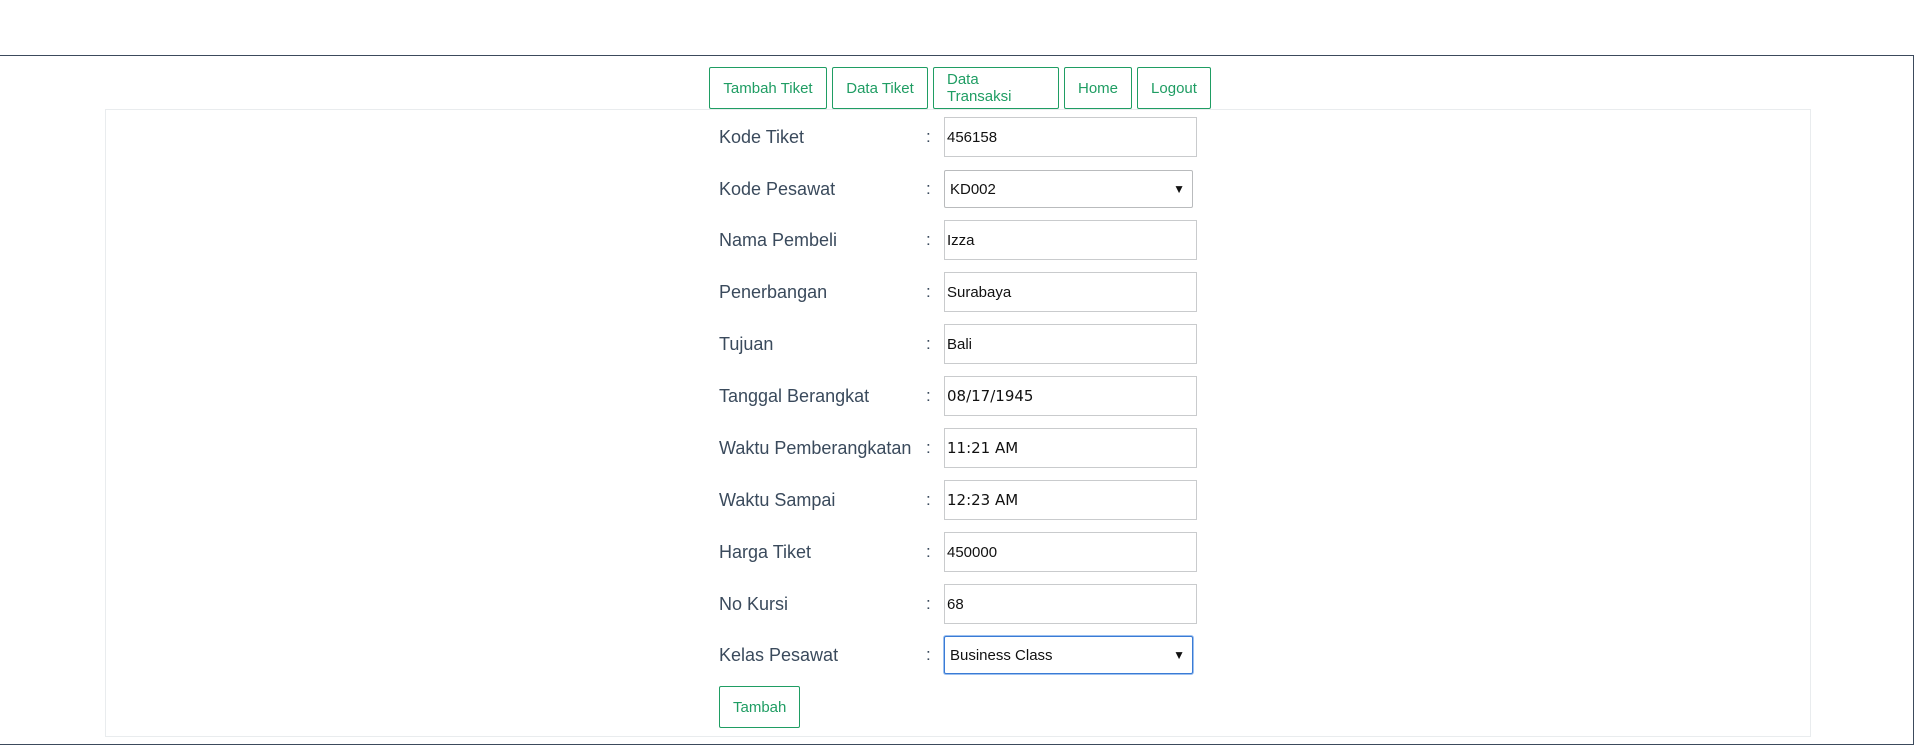 Image resolution: width=1918 pixels, height=754 pixels. Describe the element at coordinates (778, 239) in the screenshot. I see `field-label: Nama Pembeli` at that location.